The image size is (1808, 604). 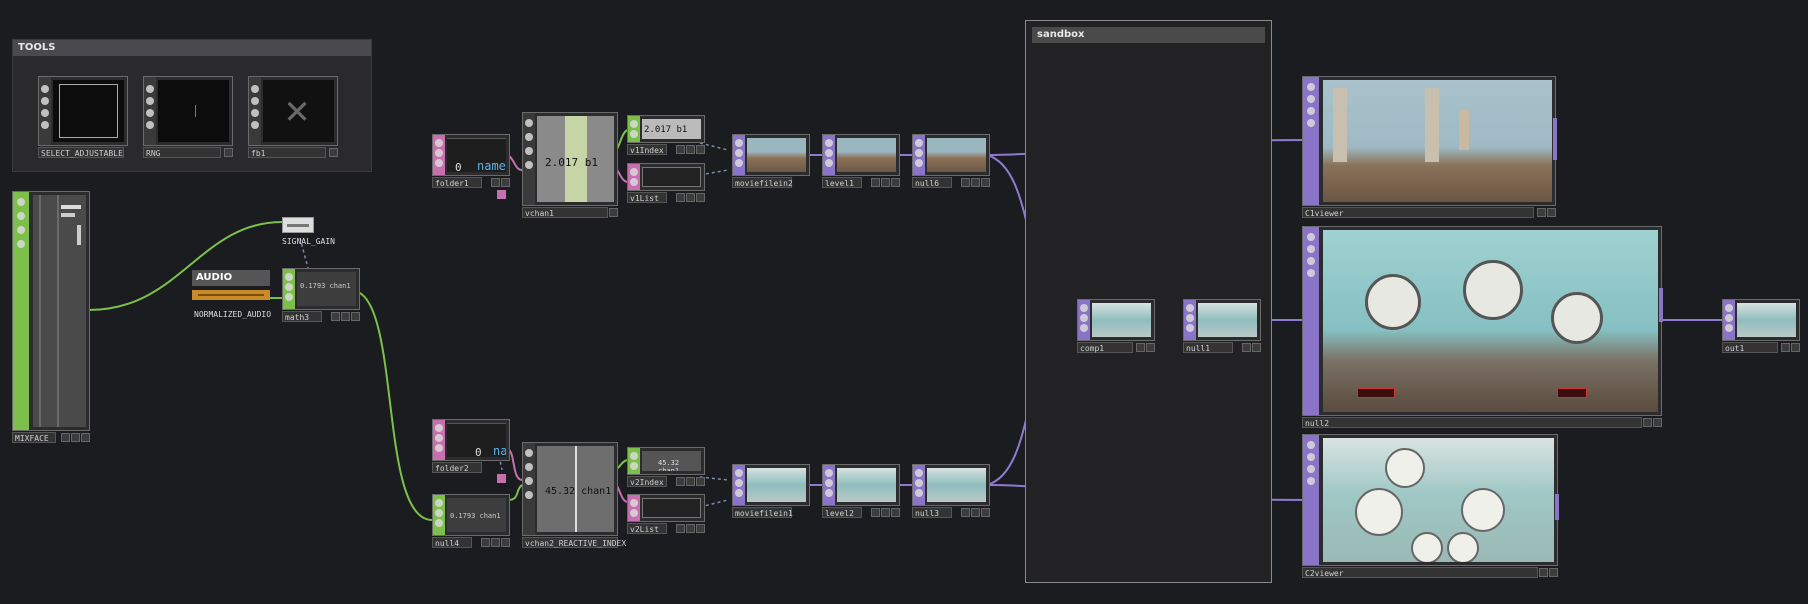 I want to click on moviefilein1-node: moviefilein1, so click(x=771, y=491).